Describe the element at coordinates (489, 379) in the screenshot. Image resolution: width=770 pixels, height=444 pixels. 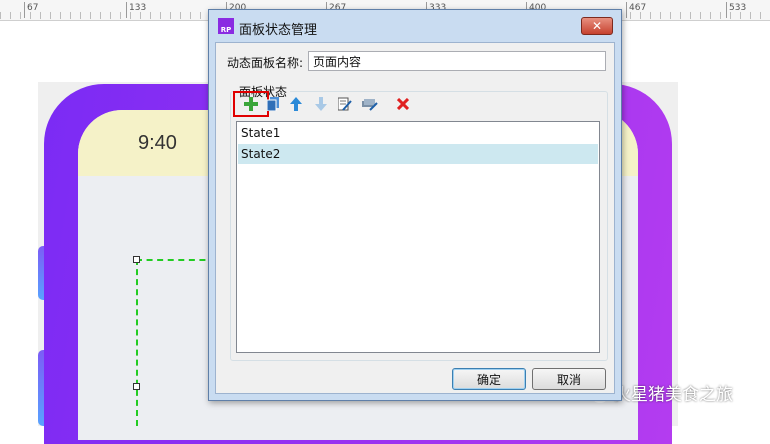
I see `ok-button: 确定` at that location.